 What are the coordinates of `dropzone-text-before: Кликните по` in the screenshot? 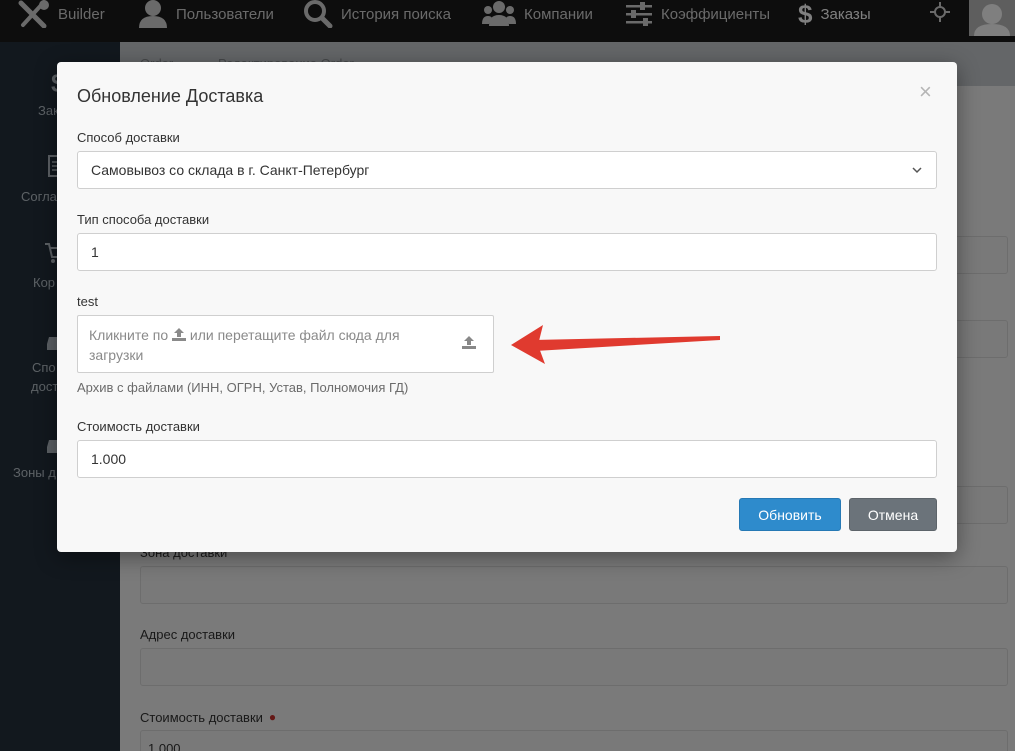 It's located at (129, 335).